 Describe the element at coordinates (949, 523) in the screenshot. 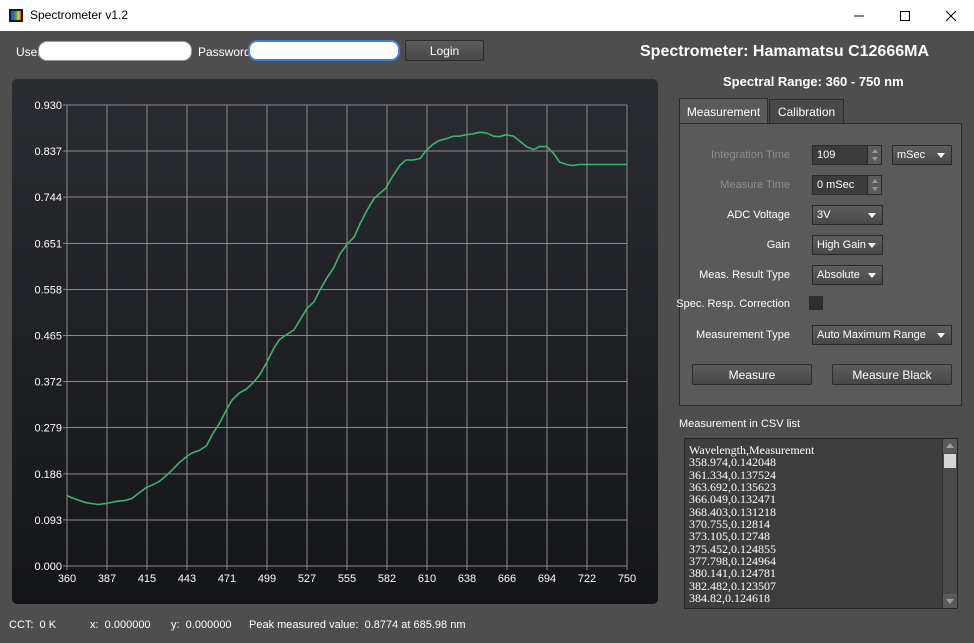

I see `csv-scrollbar` at that location.